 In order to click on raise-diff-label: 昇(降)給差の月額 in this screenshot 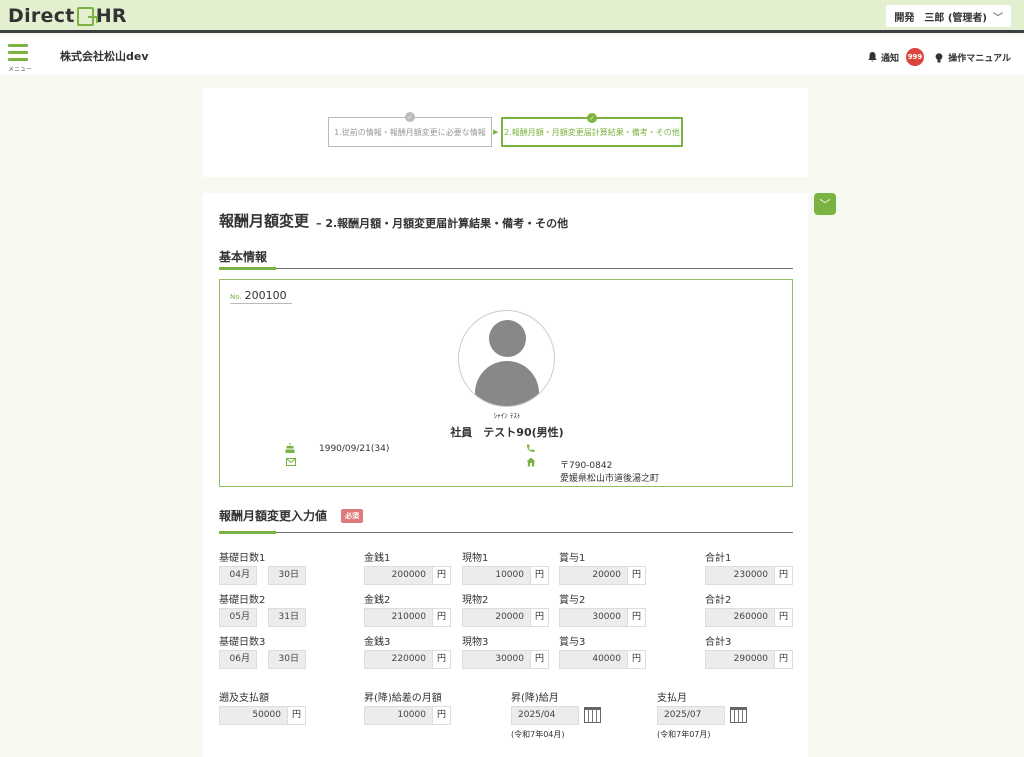, I will do `click(403, 698)`.